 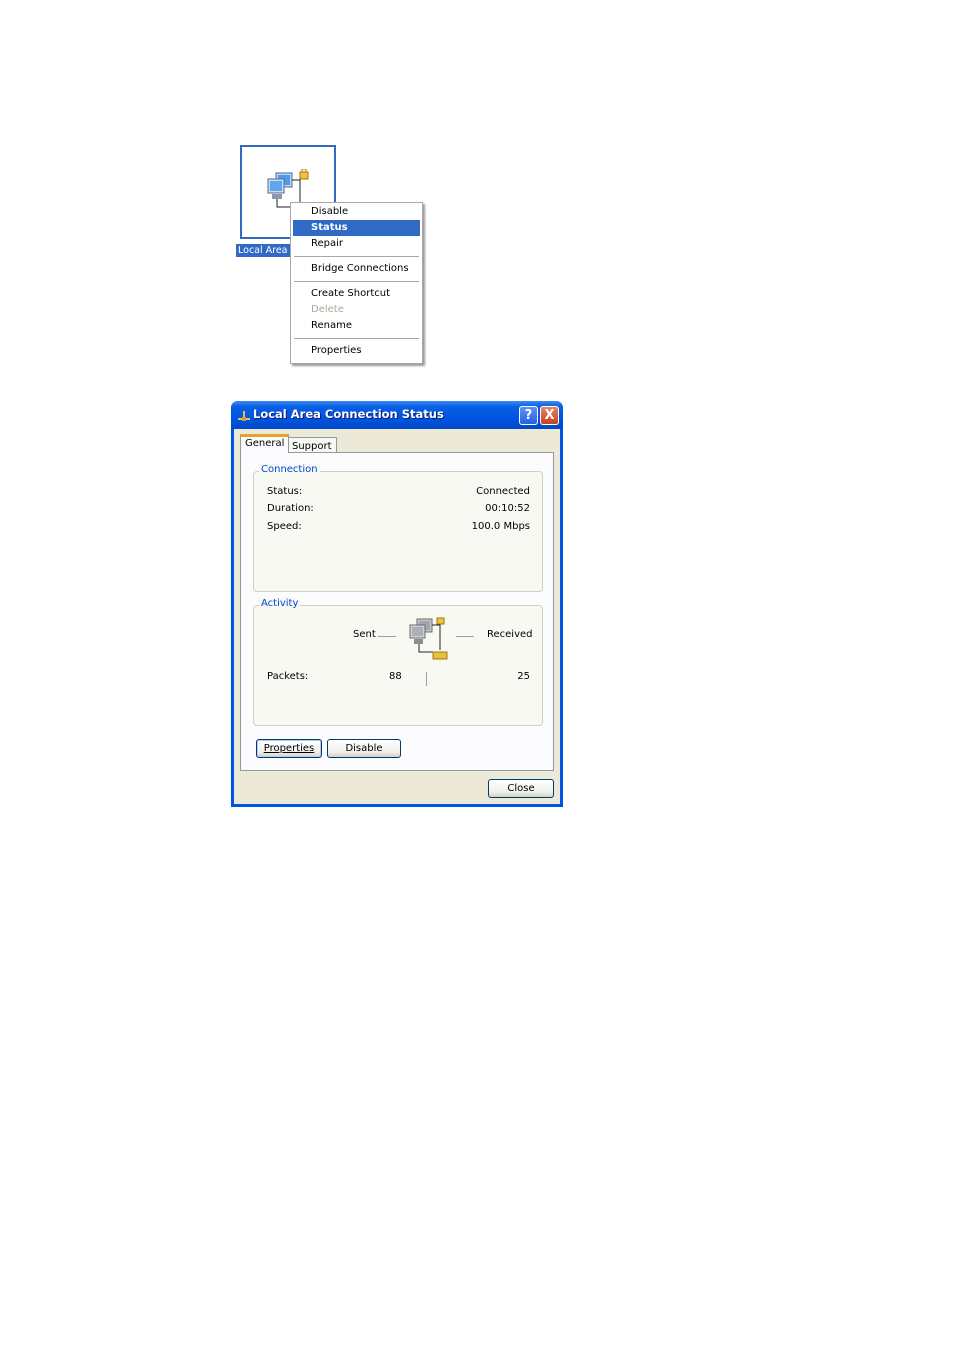 What do you see at coordinates (521, 788) in the screenshot?
I see `close-button: Close` at bounding box center [521, 788].